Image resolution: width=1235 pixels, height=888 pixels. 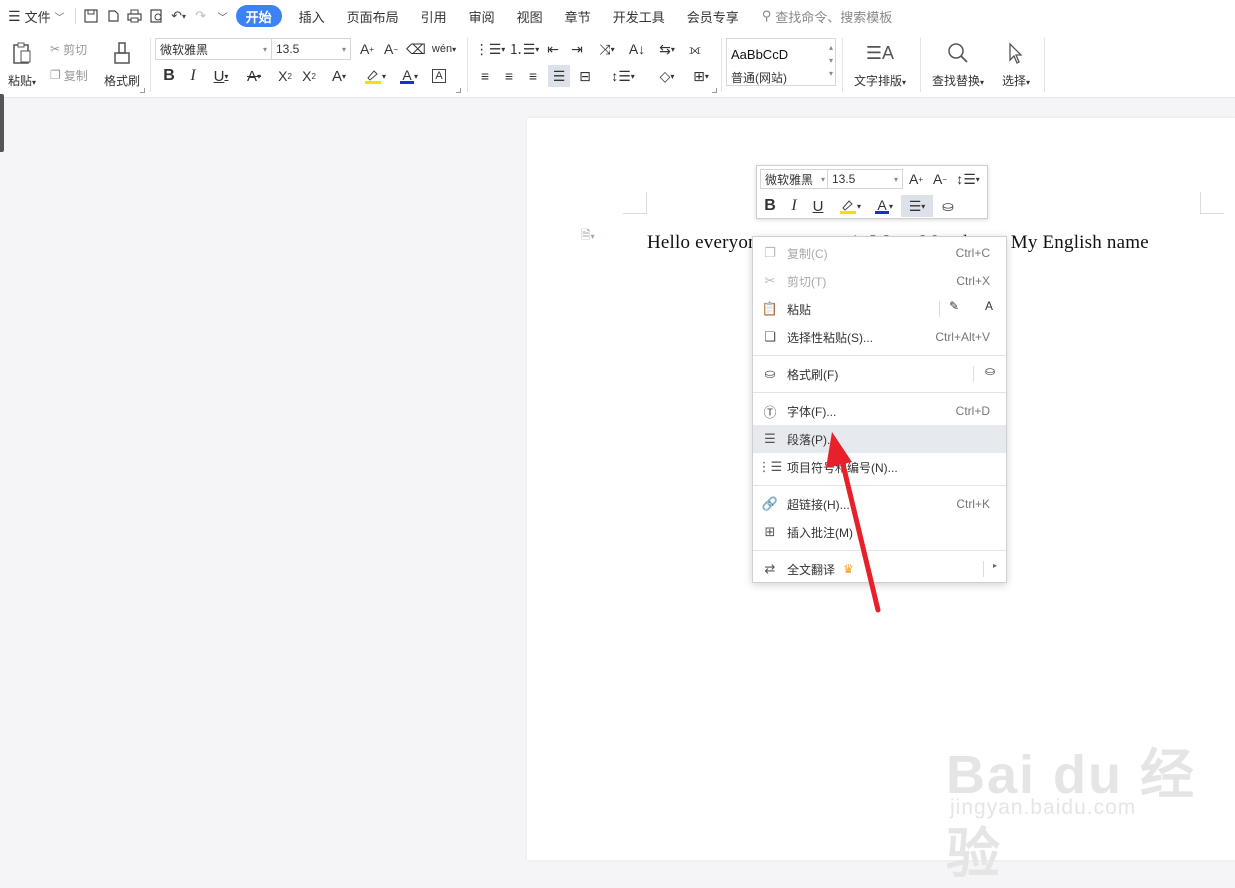 What do you see at coordinates (285, 76) in the screenshot?
I see `superscript-icon: X2` at bounding box center [285, 76].